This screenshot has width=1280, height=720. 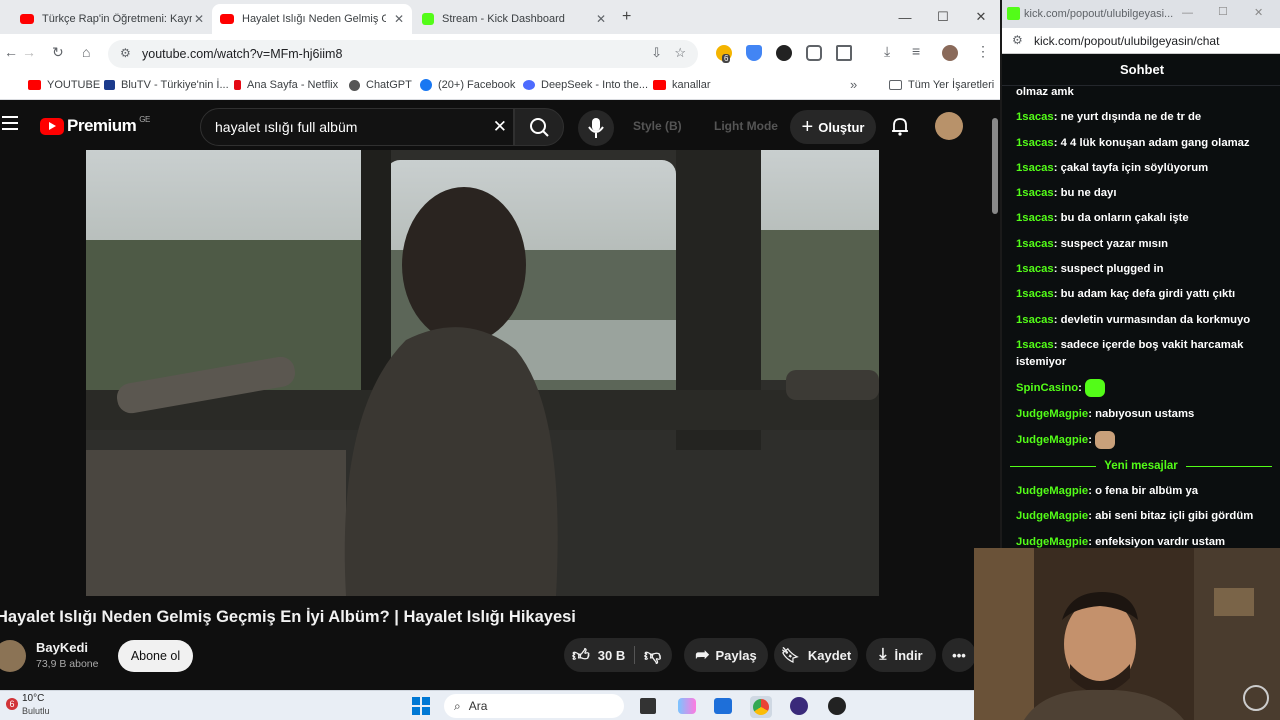 I want to click on tab-kayra: Türkçe Rap'in Öğretmeni: Kayra ✕, so click(x=112, y=19).